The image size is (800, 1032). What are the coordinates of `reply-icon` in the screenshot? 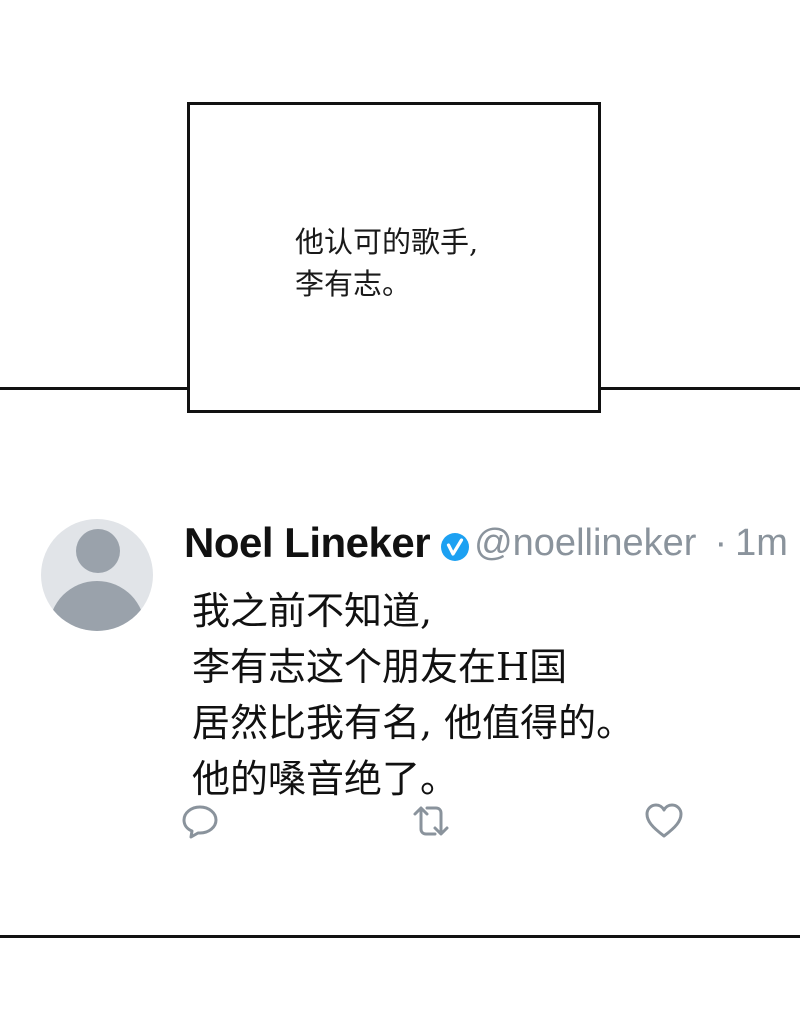 It's located at (200, 822).